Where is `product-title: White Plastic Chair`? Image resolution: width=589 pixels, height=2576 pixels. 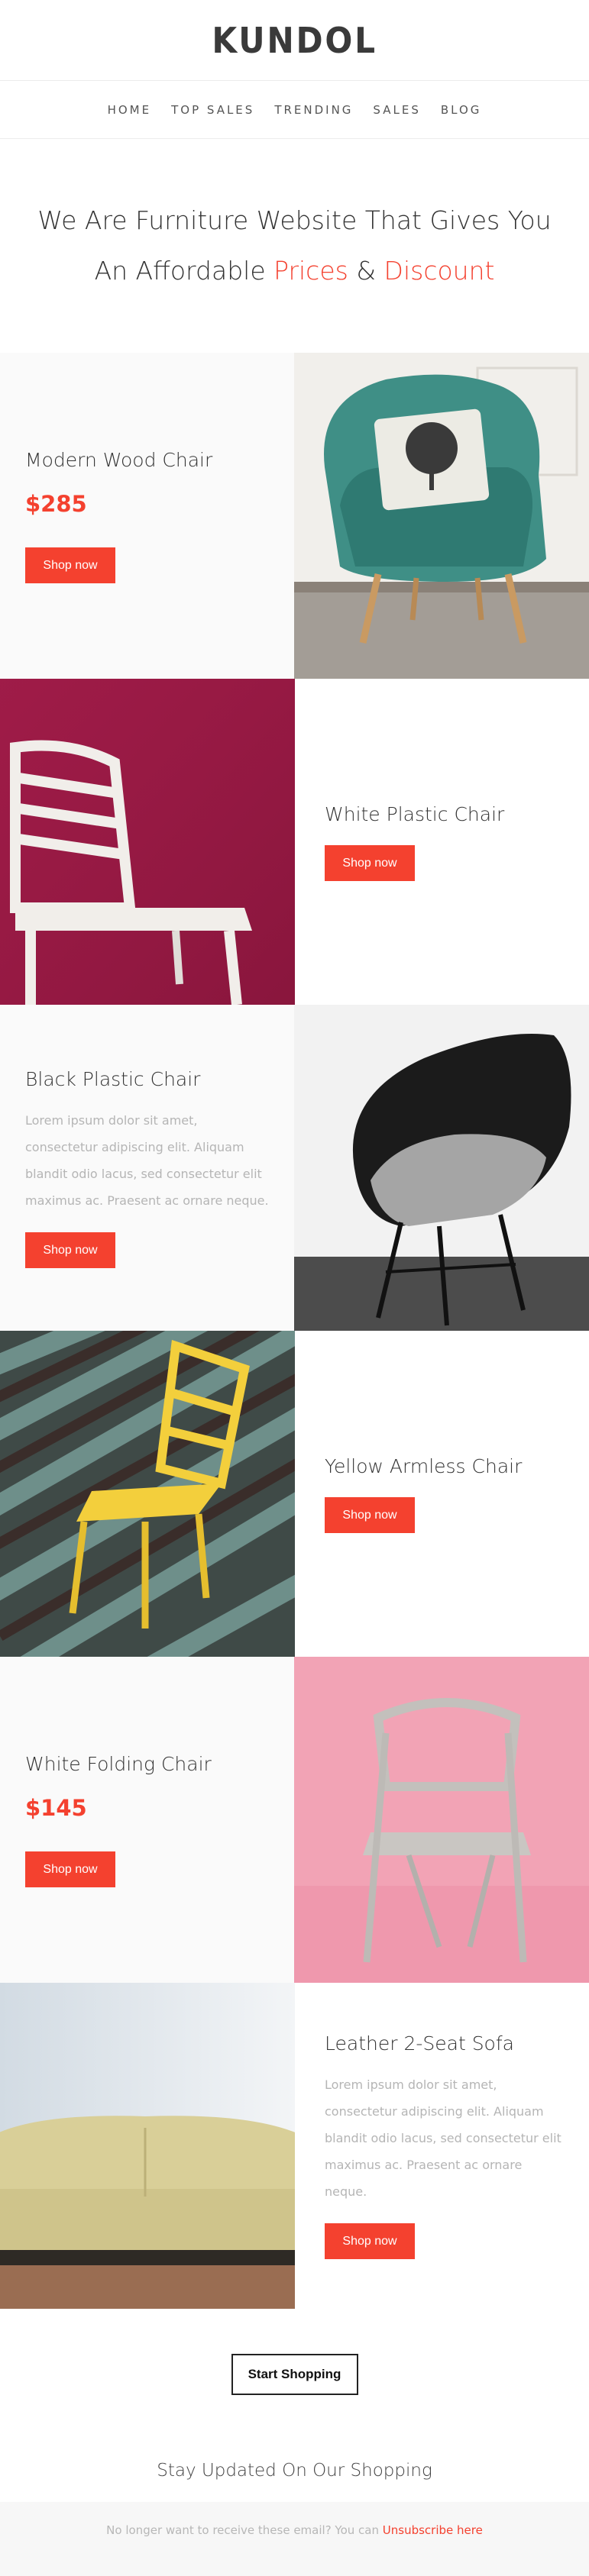 product-title: White Plastic Chair is located at coordinates (415, 813).